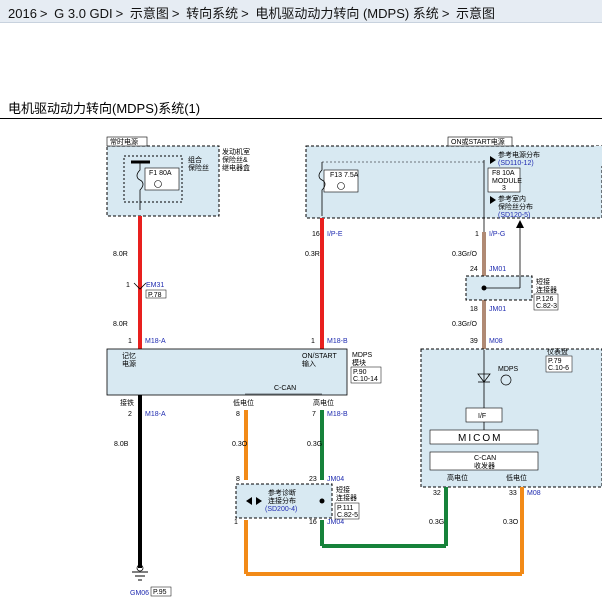 The image size is (602, 605). Describe the element at coordinates (497, 234) in the screenshot. I see `ip-g-connector: I/P-G` at that location.